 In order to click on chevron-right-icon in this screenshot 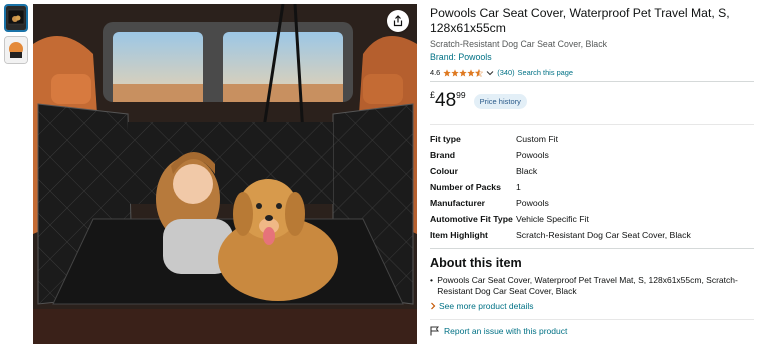, I will do `click(433, 306)`.